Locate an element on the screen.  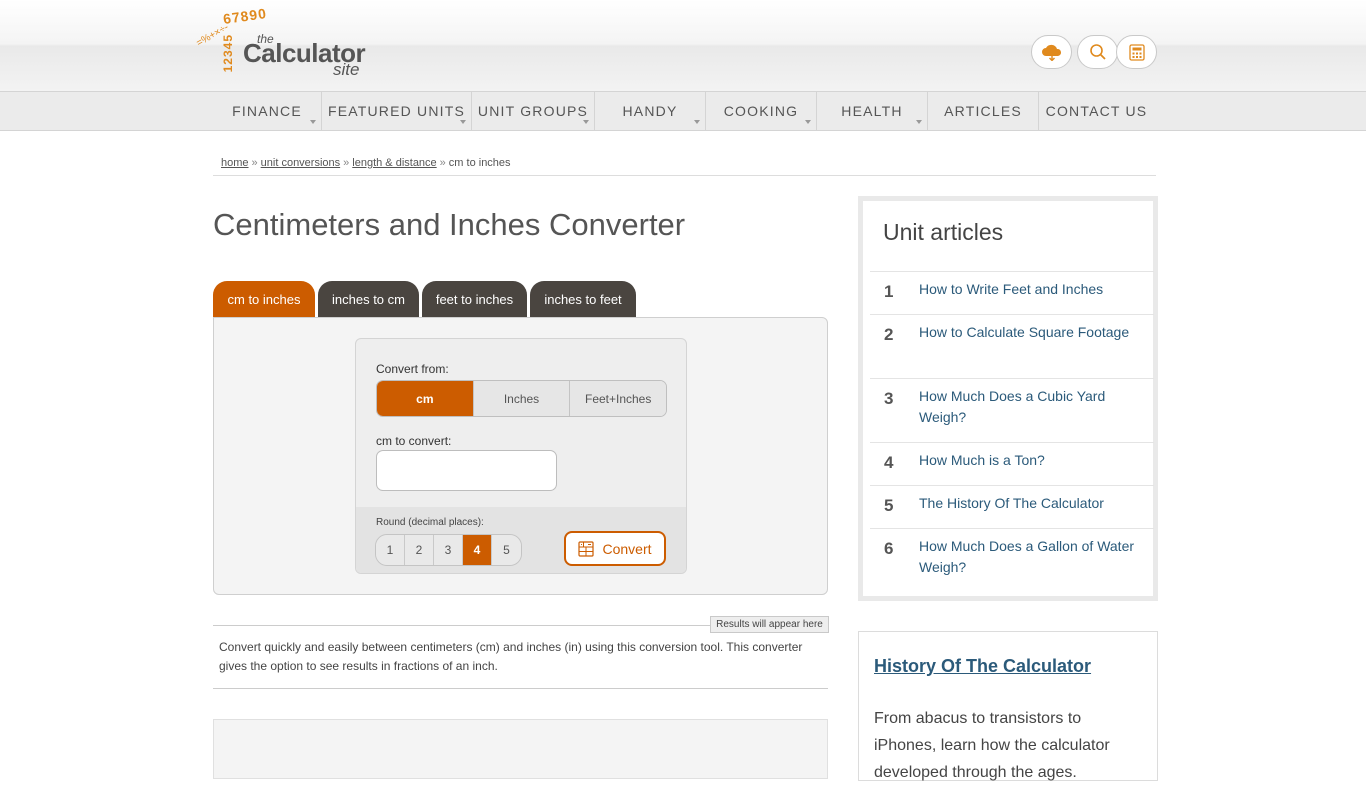
article-number: 1 is located at coordinates (889, 291).